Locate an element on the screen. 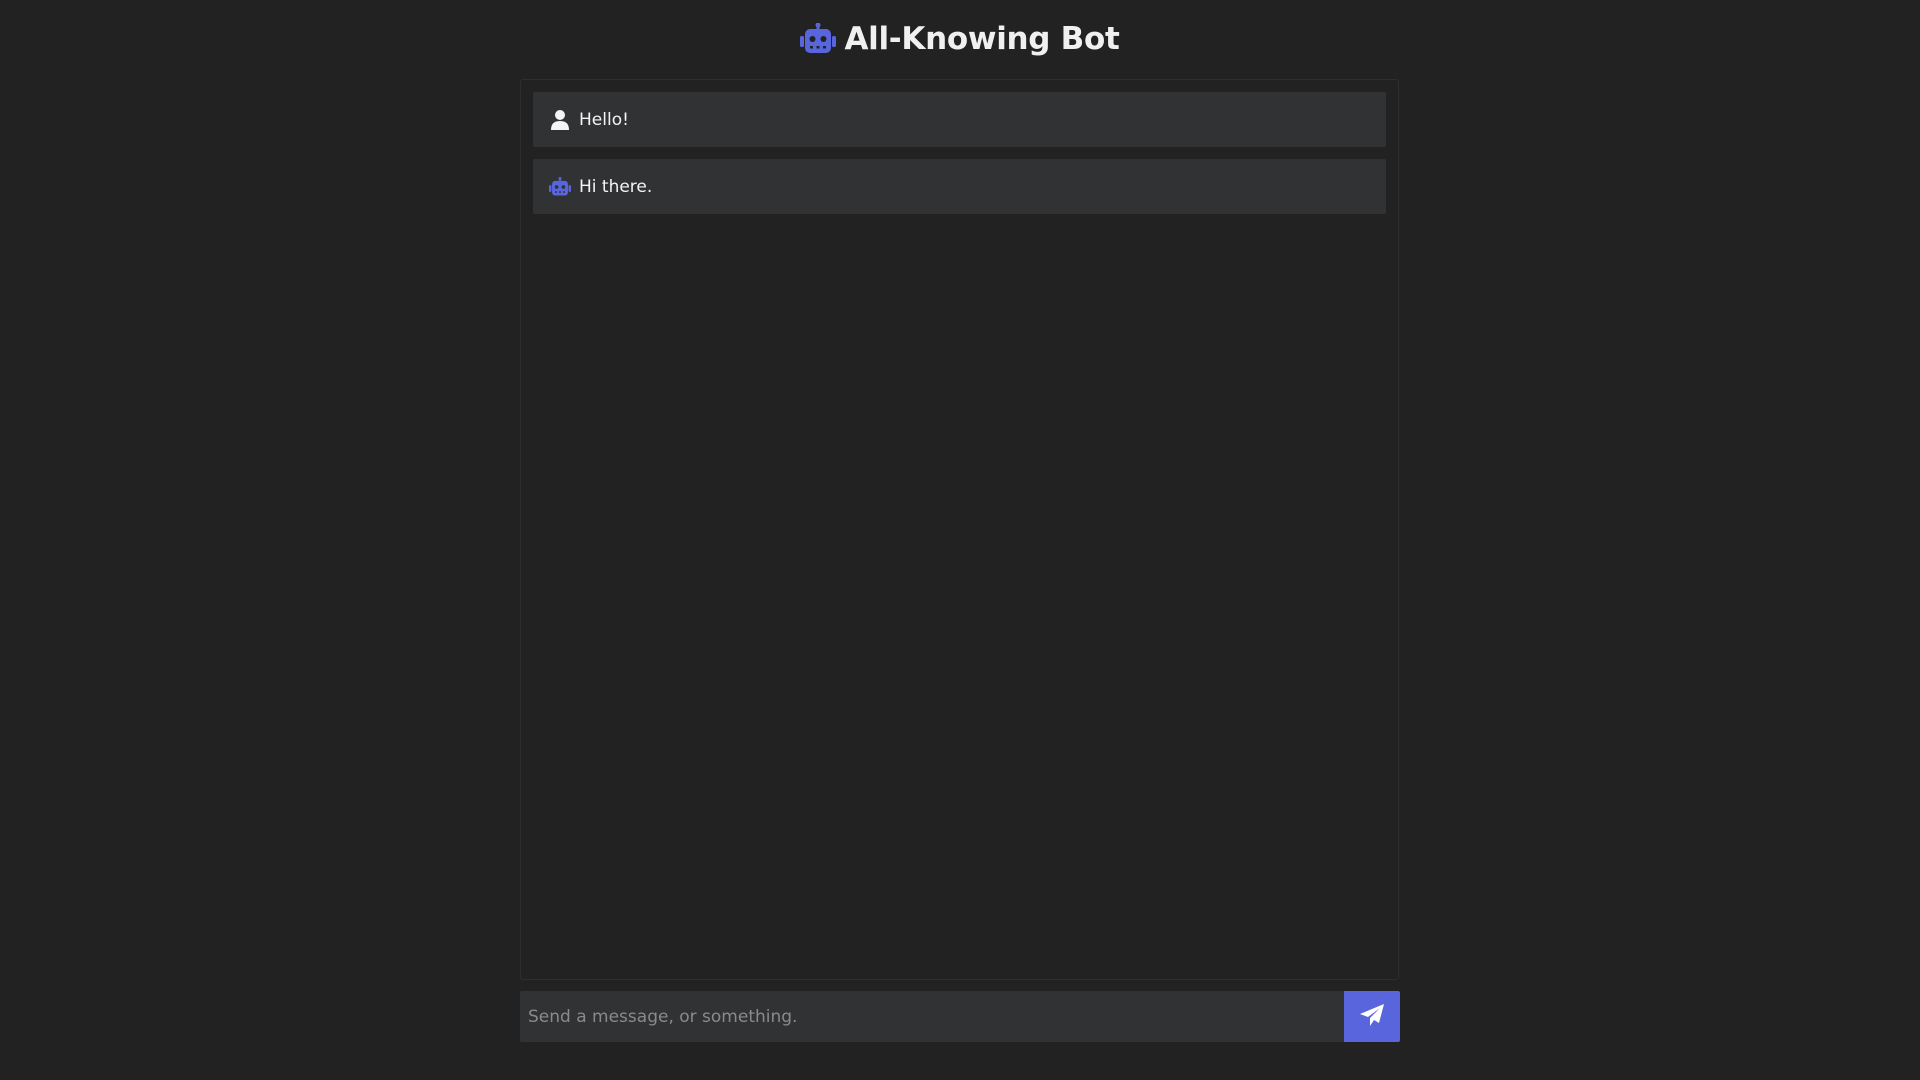 This screenshot has height=1080, width=1920. message-text: Hi there. is located at coordinates (616, 186).